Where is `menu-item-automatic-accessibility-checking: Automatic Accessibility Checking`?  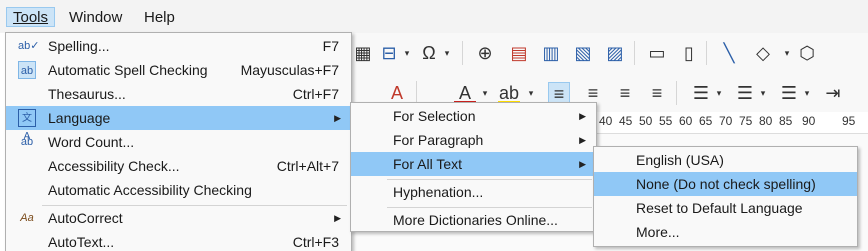
menu-item-automatic-accessibility-checking: Automatic Accessibility Checking is located at coordinates (178, 190).